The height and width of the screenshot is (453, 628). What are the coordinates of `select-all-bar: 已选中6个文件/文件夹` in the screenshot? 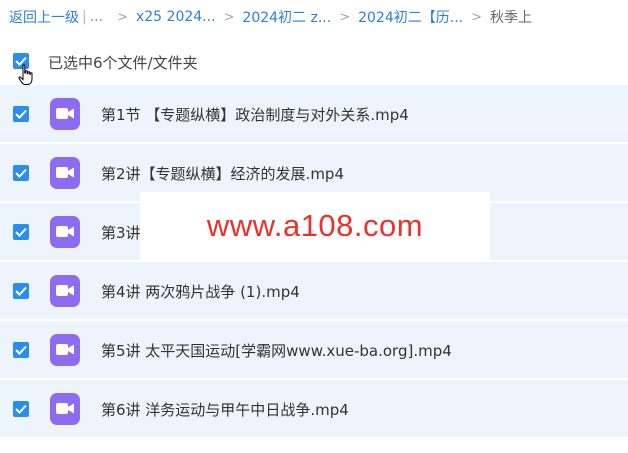 It's located at (314, 62).